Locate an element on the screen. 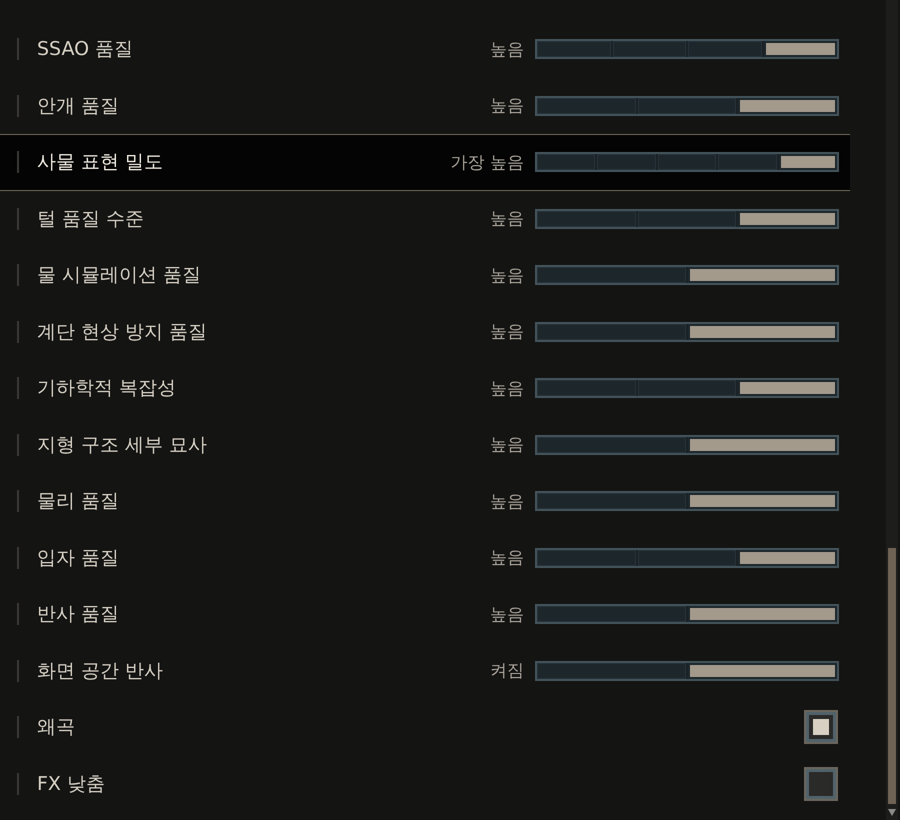 Image resolution: width=900 pixels, height=820 pixels. setting-row: 입자 품질 높음 is located at coordinates (425, 558).